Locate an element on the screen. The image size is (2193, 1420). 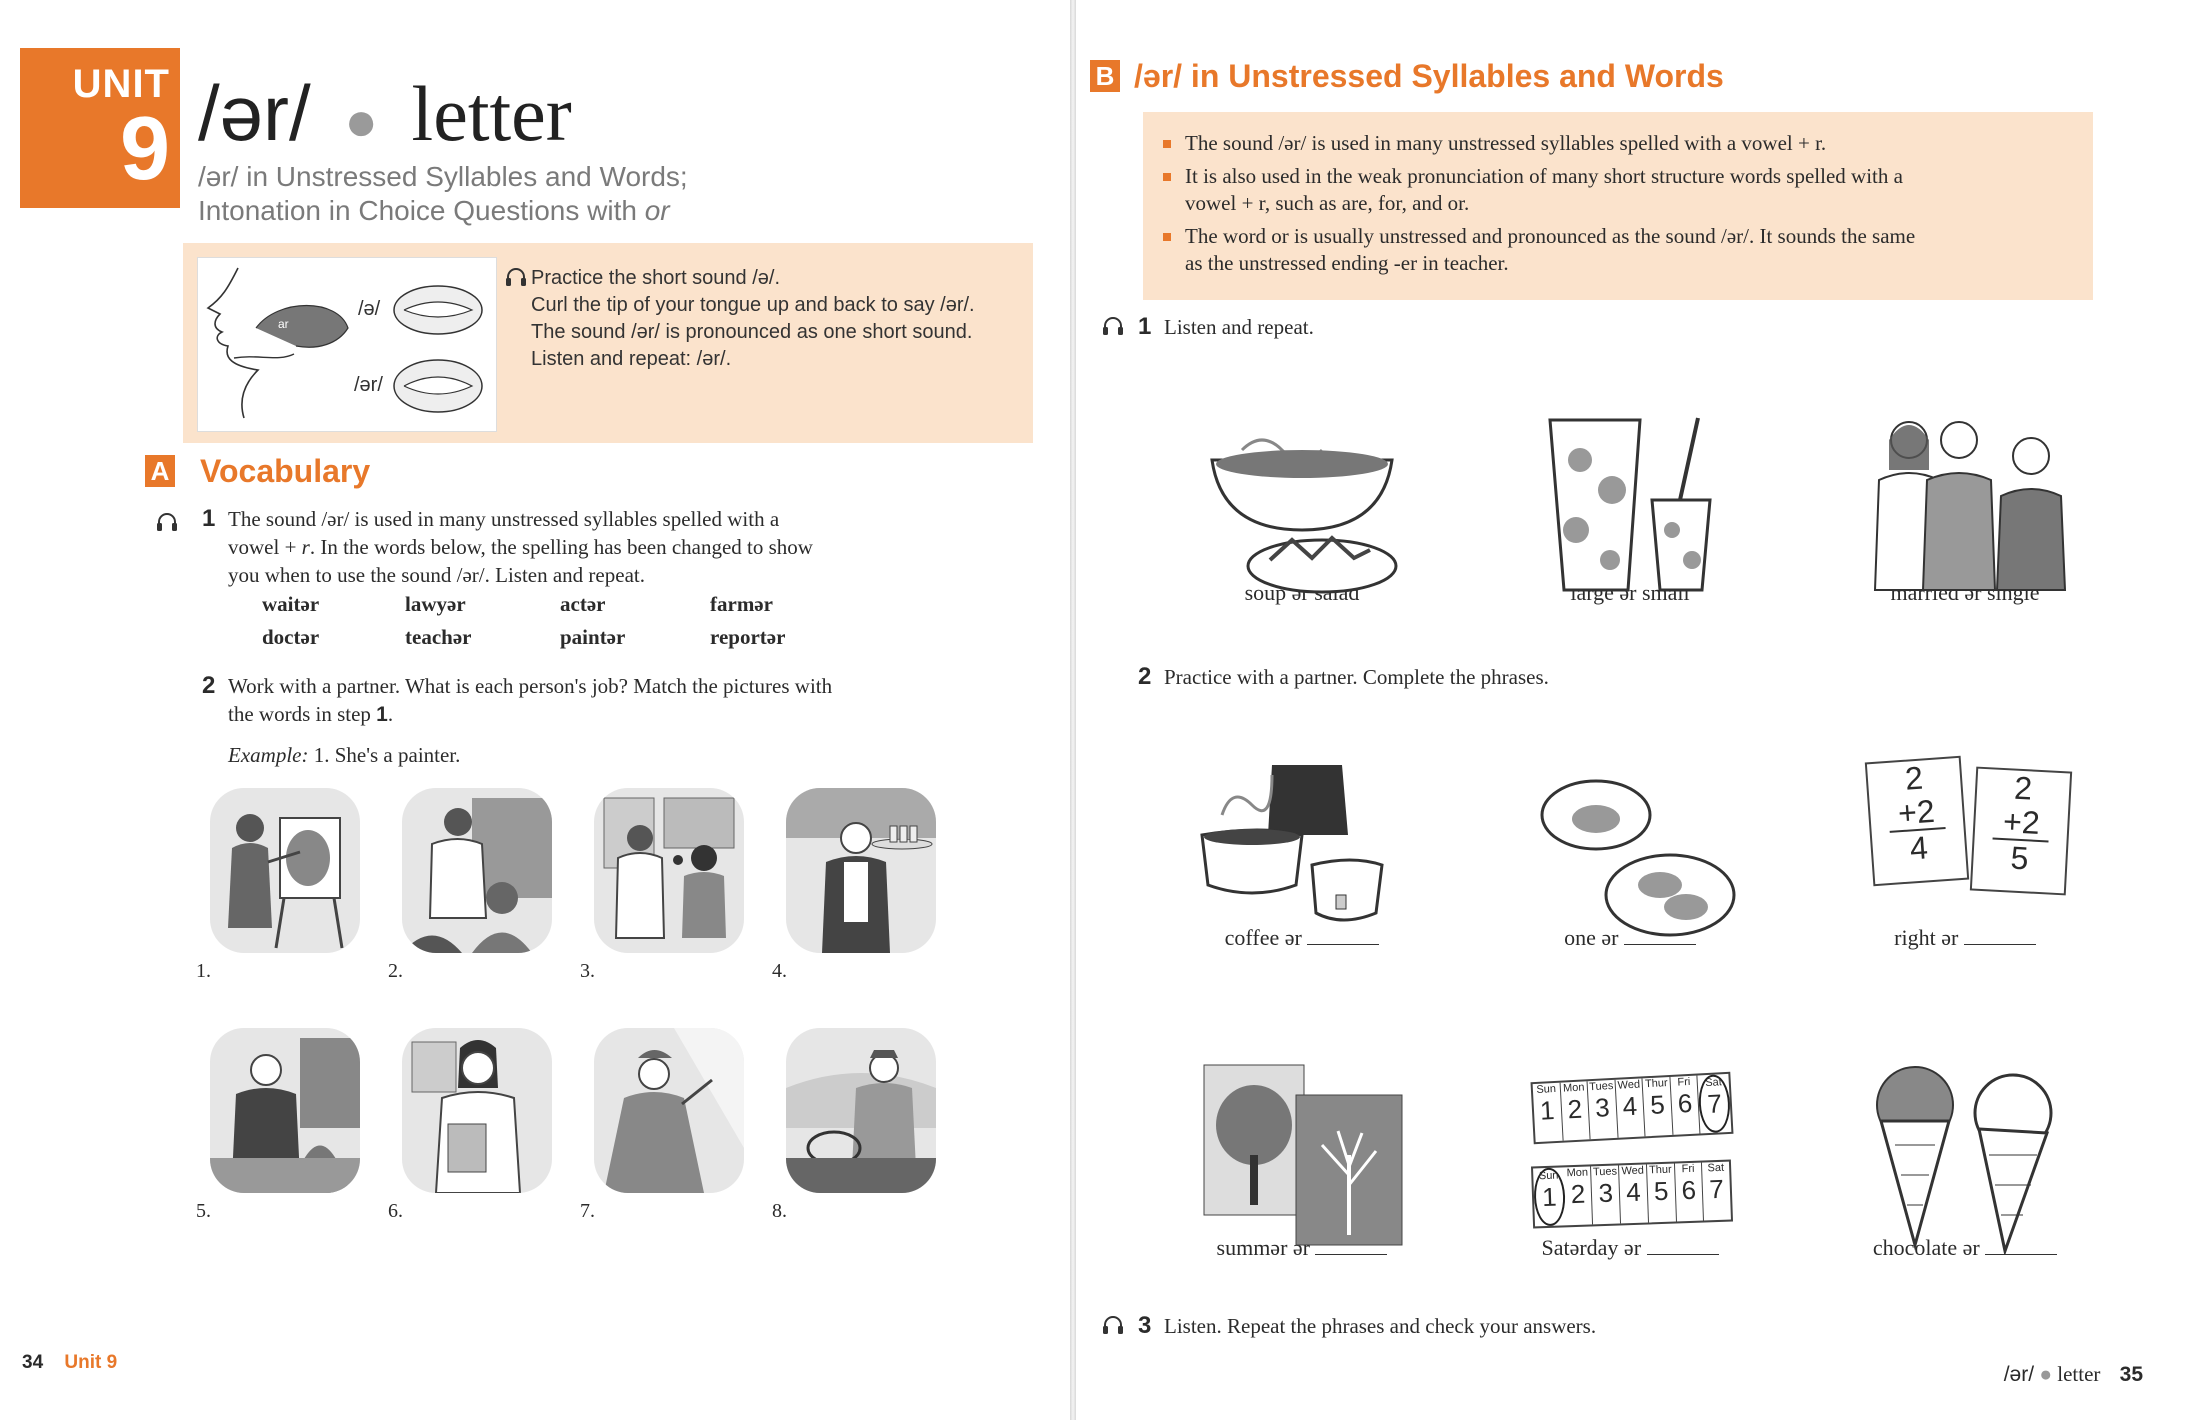
picture-number: 6. is located at coordinates (395, 1211).